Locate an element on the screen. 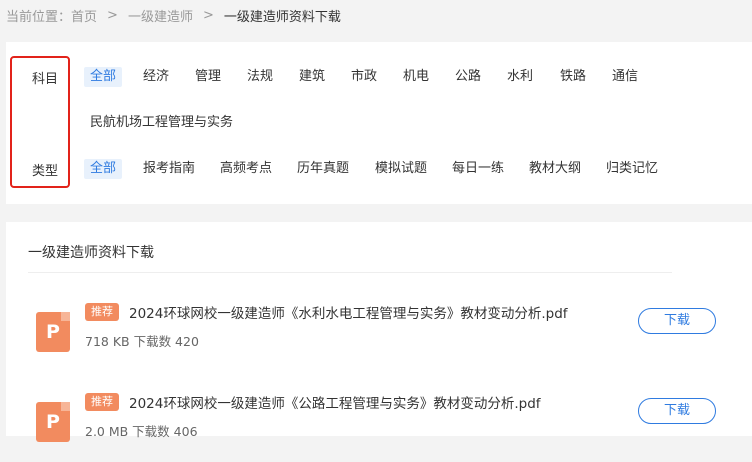  file-name-link: 2024环球网校一级建造师《水利水电工程管理与实务》教材变动分析.pdf is located at coordinates (348, 312).